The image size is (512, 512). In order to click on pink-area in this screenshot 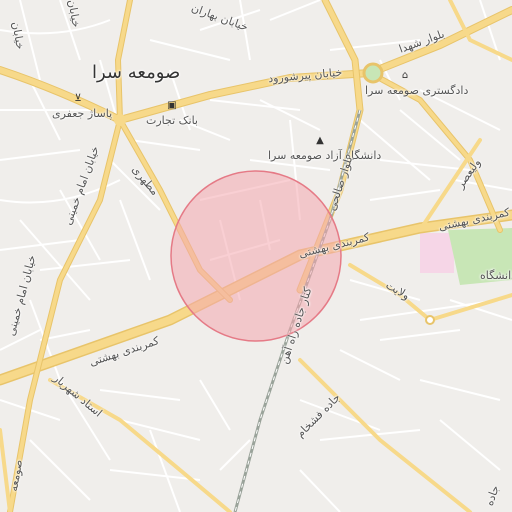, I will do `click(437, 253)`.